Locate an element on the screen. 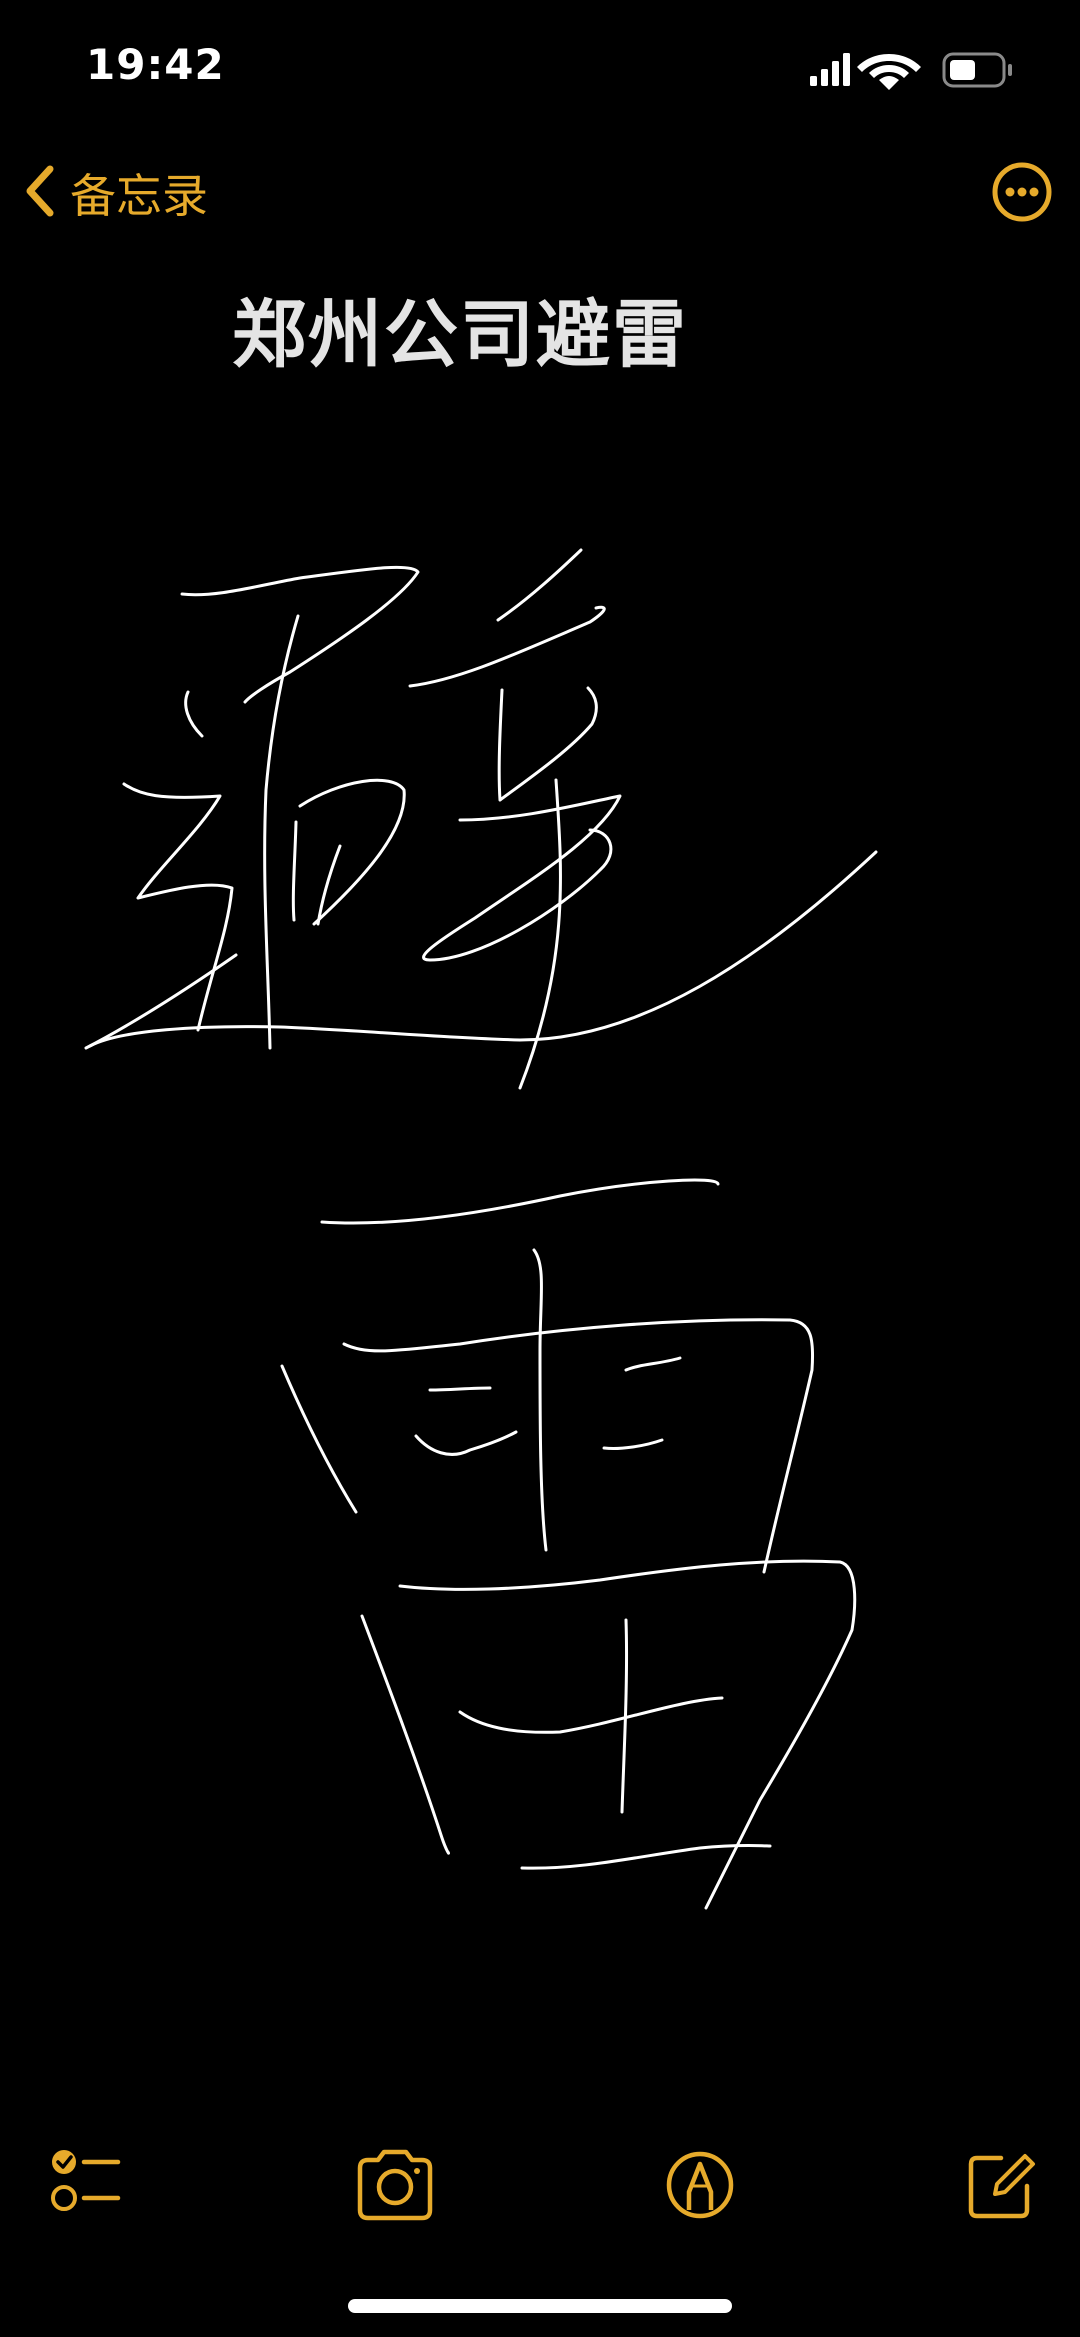 This screenshot has width=1080, height=2337. compose-button is located at coordinates (1000, 2185).